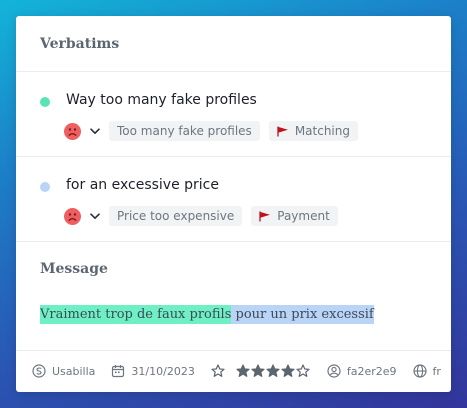 The image size is (467, 408). I want to click on language-label: fr, so click(436, 371).